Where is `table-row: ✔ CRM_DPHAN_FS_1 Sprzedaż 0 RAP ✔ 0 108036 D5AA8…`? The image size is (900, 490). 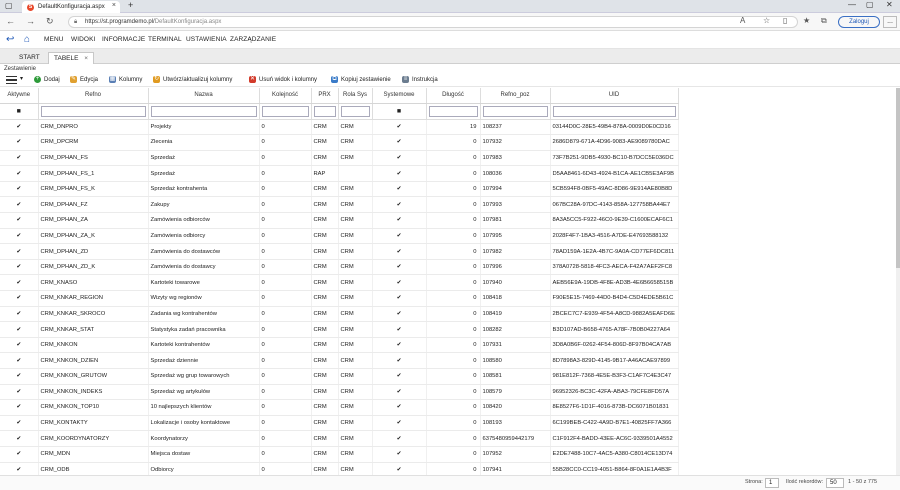 table-row: ✔ CRM_DPHAN_FS_1 Sprzedaż 0 RAP ✔ 0 108036 D5AA8… is located at coordinates (339, 173).